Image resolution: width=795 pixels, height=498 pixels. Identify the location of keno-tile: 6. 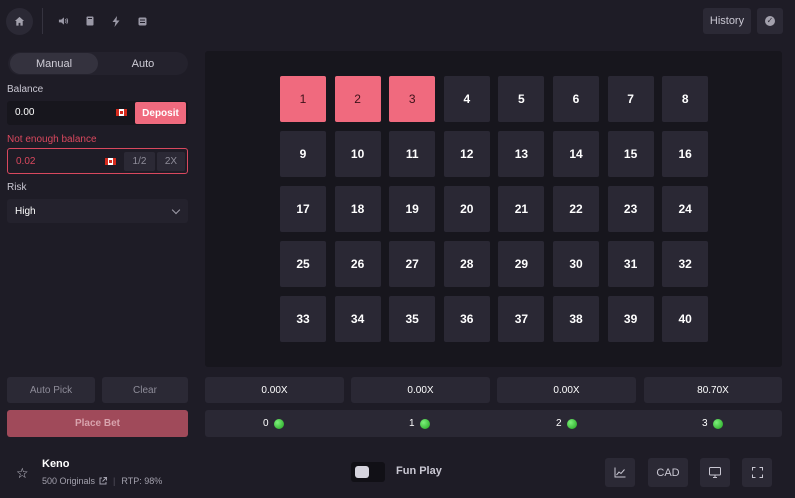
(576, 99).